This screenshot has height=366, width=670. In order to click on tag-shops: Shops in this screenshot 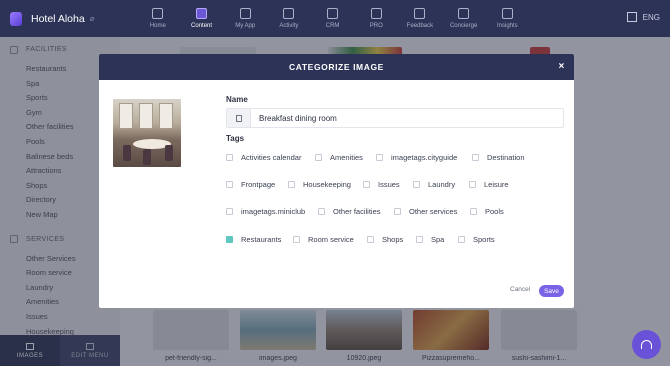, I will do `click(385, 239)`.